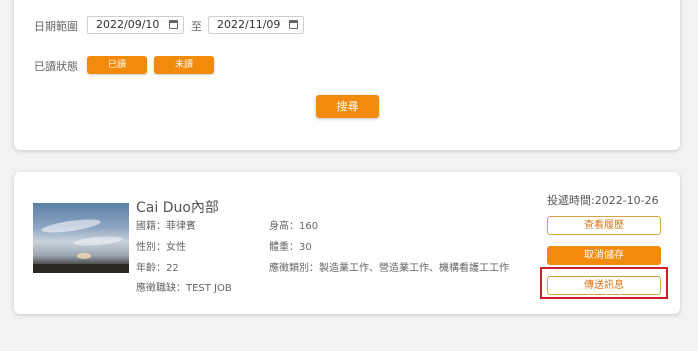  What do you see at coordinates (177, 207) in the screenshot?
I see `candidate-name: Cai Duo內部` at bounding box center [177, 207].